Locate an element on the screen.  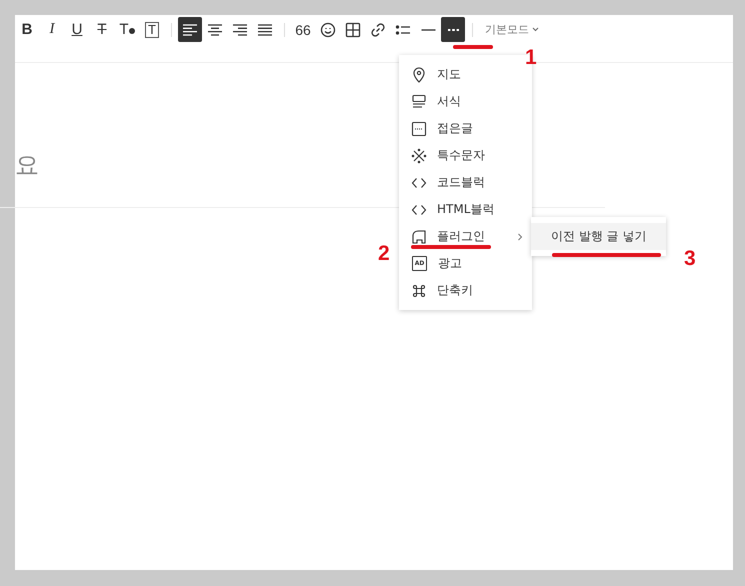
link-icon is located at coordinates (378, 30).